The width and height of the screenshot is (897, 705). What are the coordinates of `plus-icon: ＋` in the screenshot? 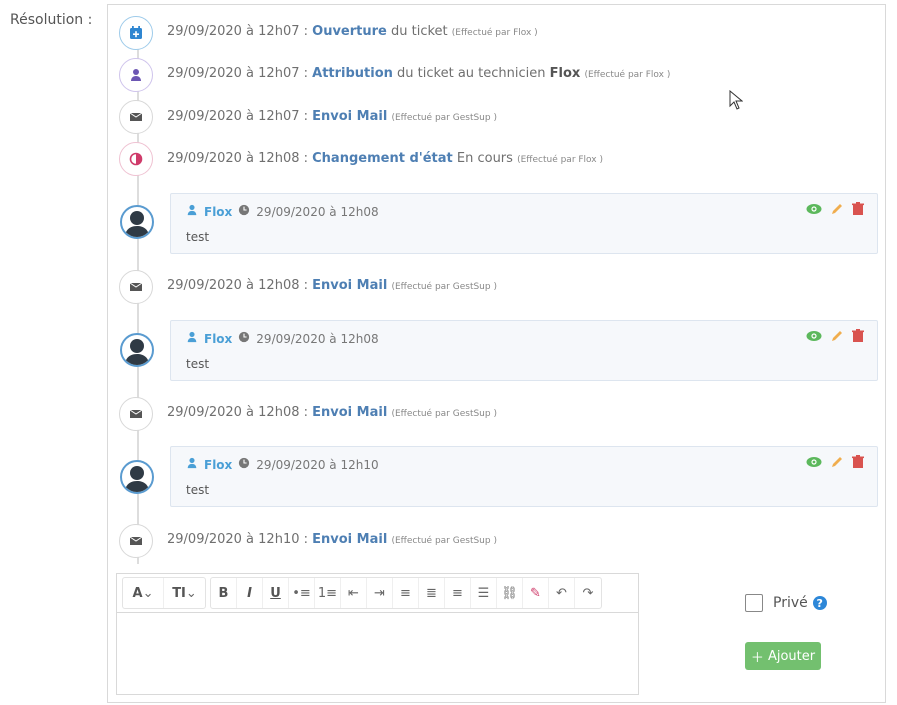 It's located at (757, 658).